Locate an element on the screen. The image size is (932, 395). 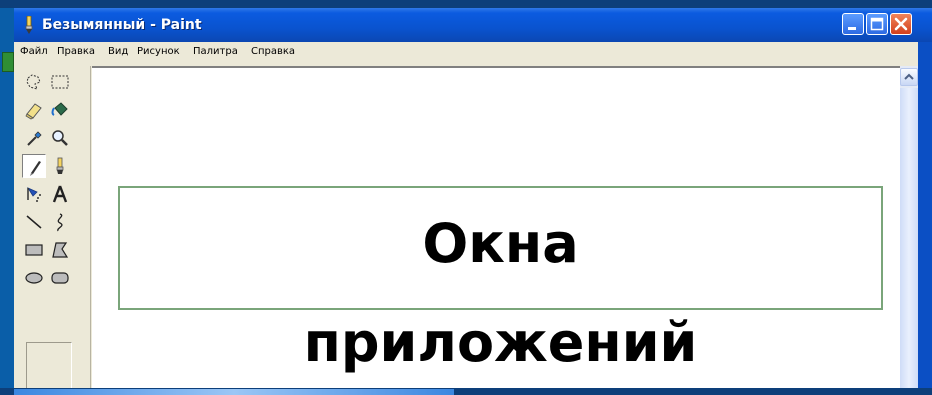
menu-view: Вид is located at coordinates (118, 51).